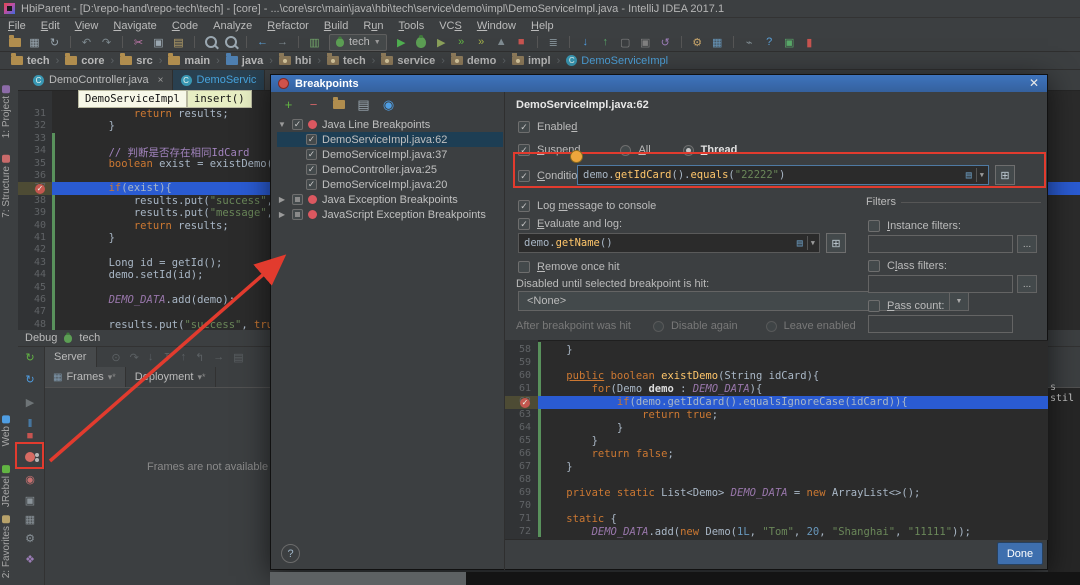 Image resolution: width=1080 pixels, height=585 pixels. I want to click on cut-icon: ✂, so click(138, 42).